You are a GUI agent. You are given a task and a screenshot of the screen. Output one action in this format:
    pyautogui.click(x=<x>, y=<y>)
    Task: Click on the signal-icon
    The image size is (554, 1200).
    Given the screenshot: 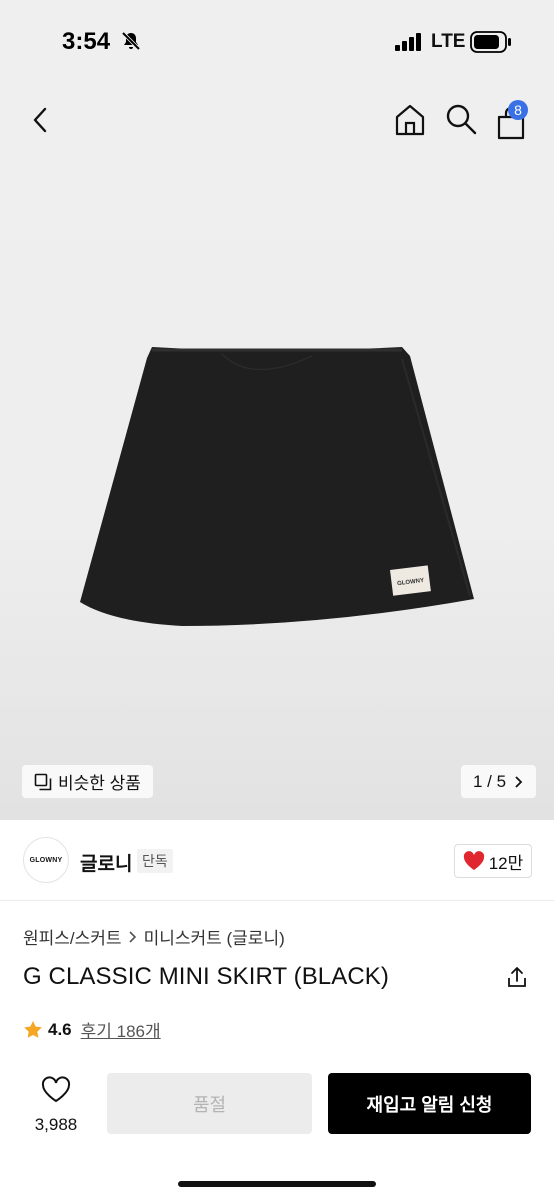 What is the action you would take?
    pyautogui.click(x=409, y=44)
    